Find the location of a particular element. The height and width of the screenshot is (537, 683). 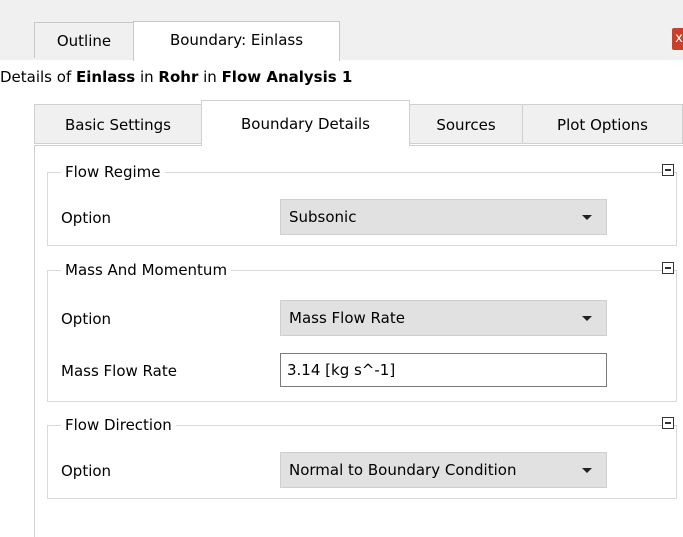

tab-boundary-details: Boundary Details is located at coordinates (305, 123).